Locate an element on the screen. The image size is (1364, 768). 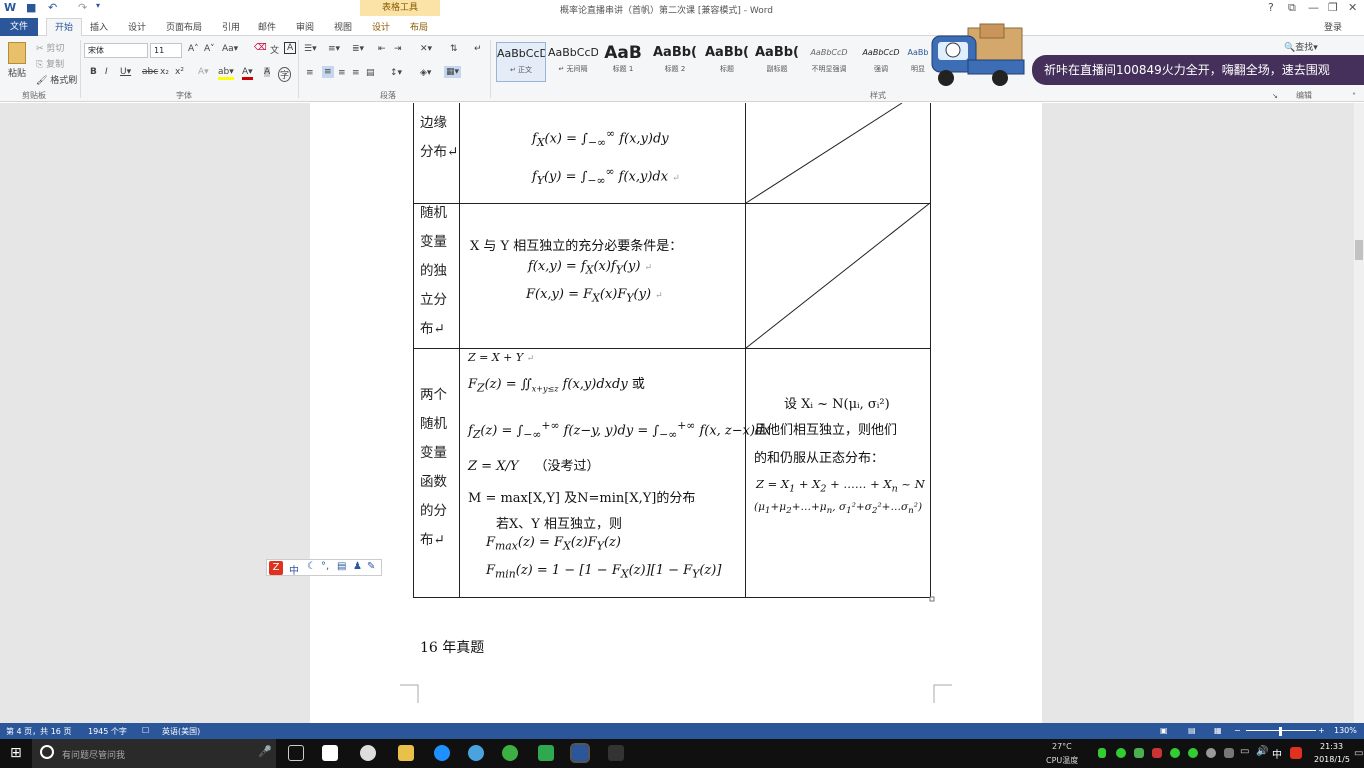
minimize-button: — is located at coordinates (1313, 7).